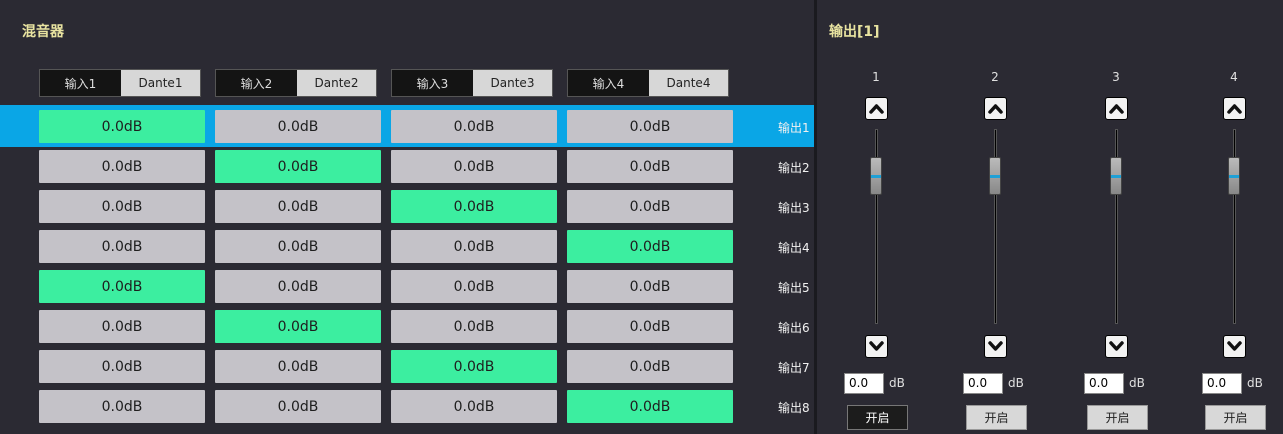  I want to click on channel-number: 3, so click(1116, 77).